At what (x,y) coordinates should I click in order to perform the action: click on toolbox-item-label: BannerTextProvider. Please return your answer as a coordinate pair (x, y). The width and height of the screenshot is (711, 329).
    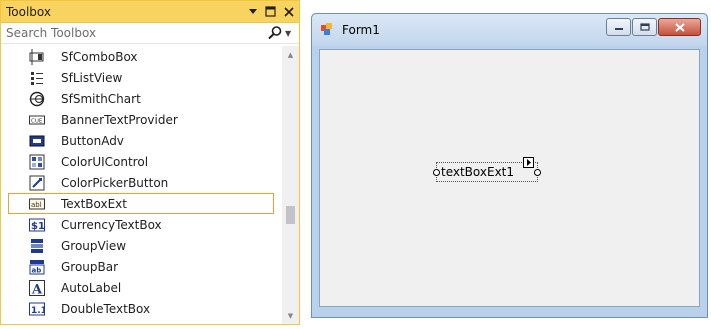
    Looking at the image, I should click on (119, 119).